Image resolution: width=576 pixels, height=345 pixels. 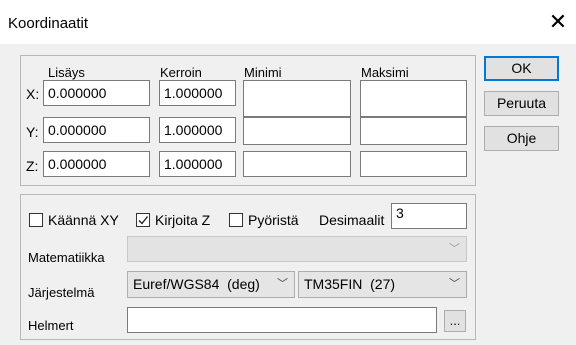 What do you see at coordinates (197, 93) in the screenshot?
I see `factor-x-input: 1.000000` at bounding box center [197, 93].